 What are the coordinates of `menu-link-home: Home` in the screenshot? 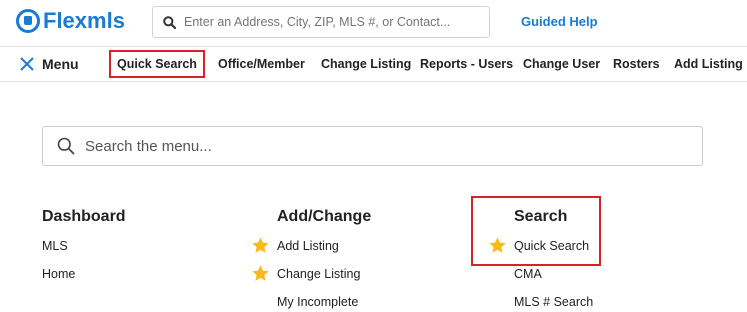 It's located at (84, 279).